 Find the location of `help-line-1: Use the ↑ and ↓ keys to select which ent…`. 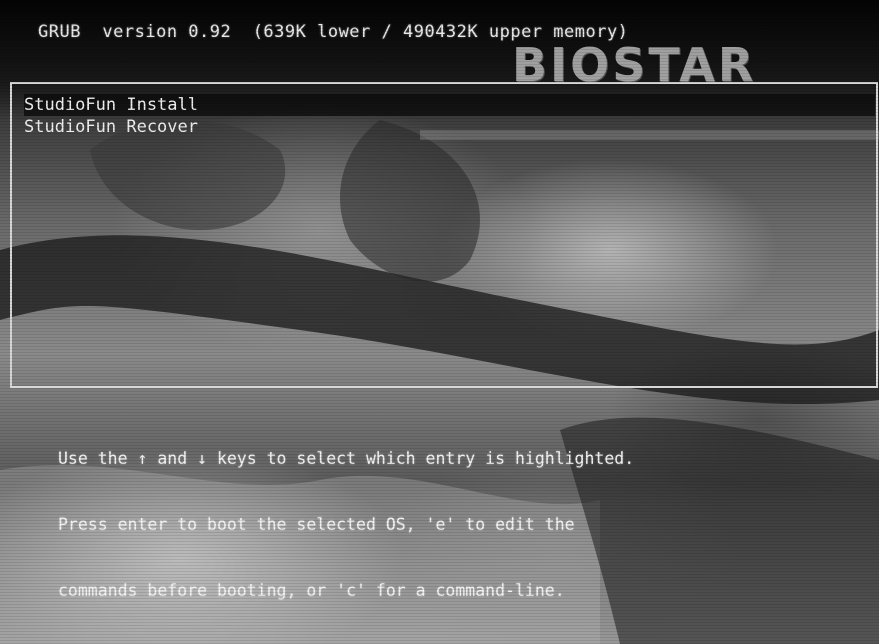

help-line-1: Use the ↑ and ↓ keys to select which ent… is located at coordinates (346, 458).